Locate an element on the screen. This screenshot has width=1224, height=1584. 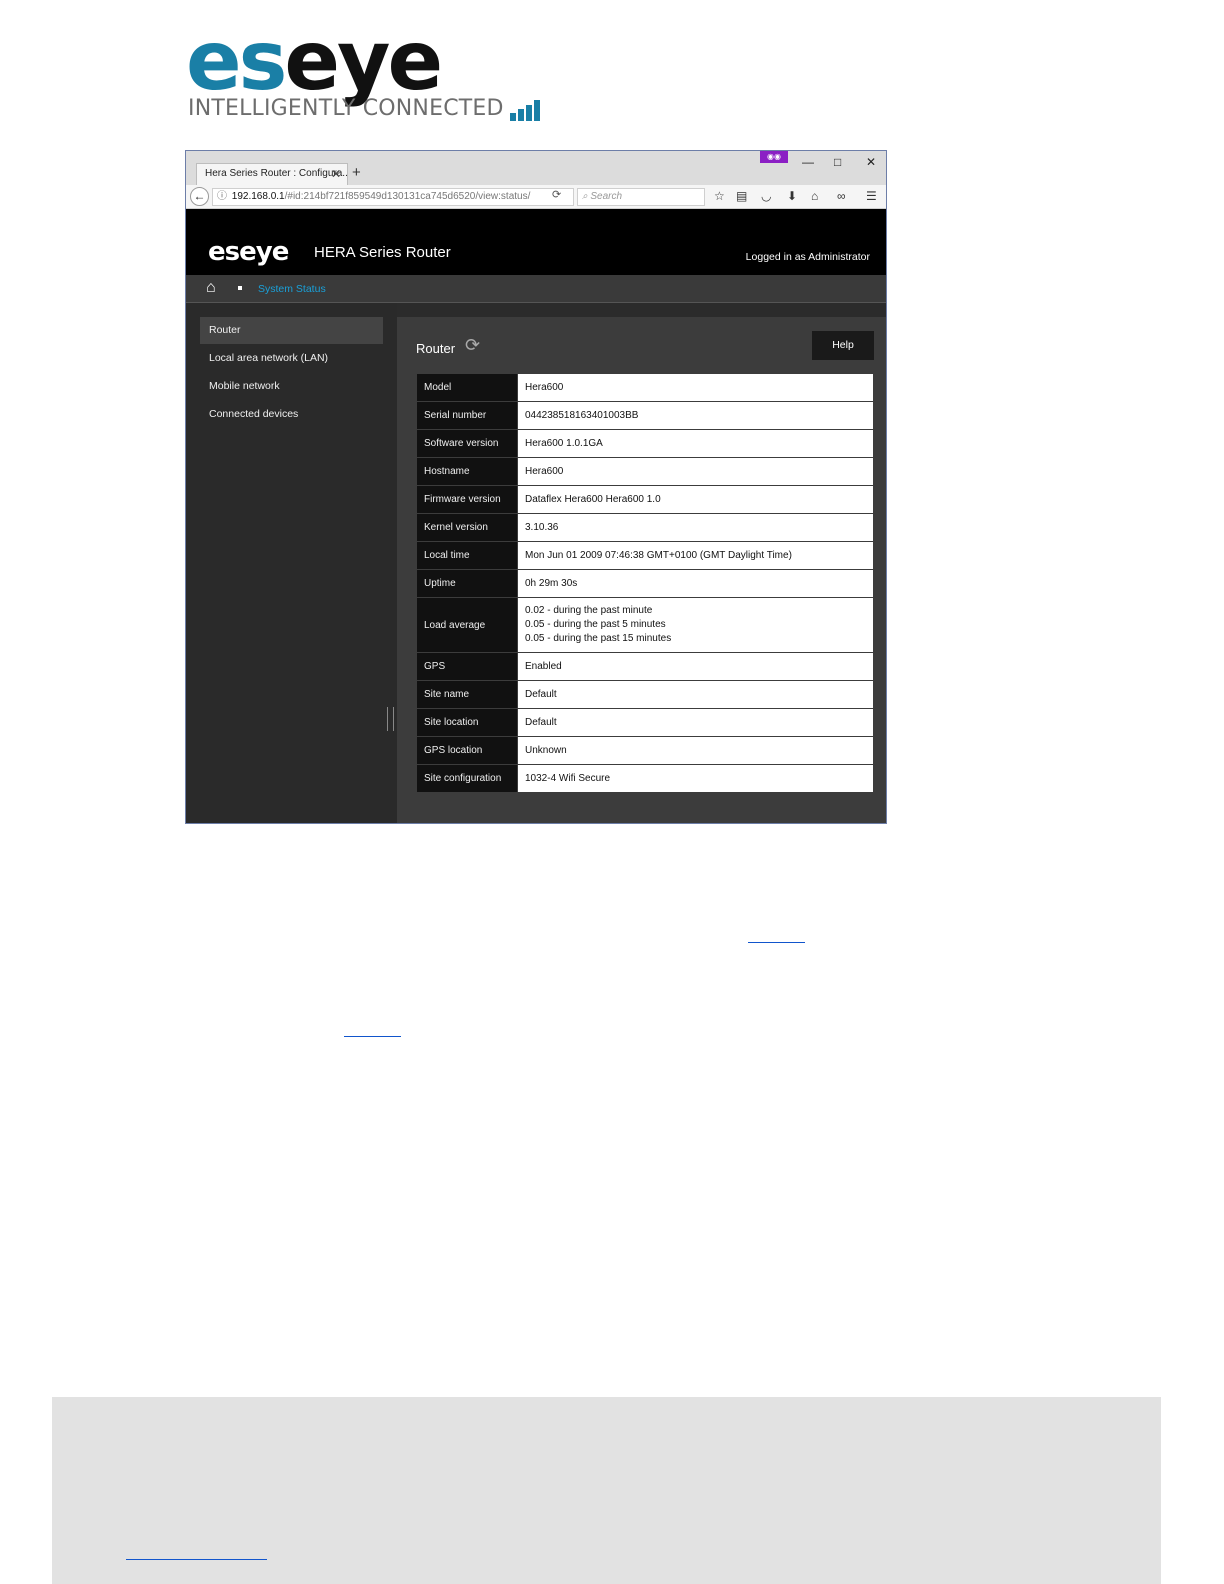
breadcrumb-separator is located at coordinates (240, 288).